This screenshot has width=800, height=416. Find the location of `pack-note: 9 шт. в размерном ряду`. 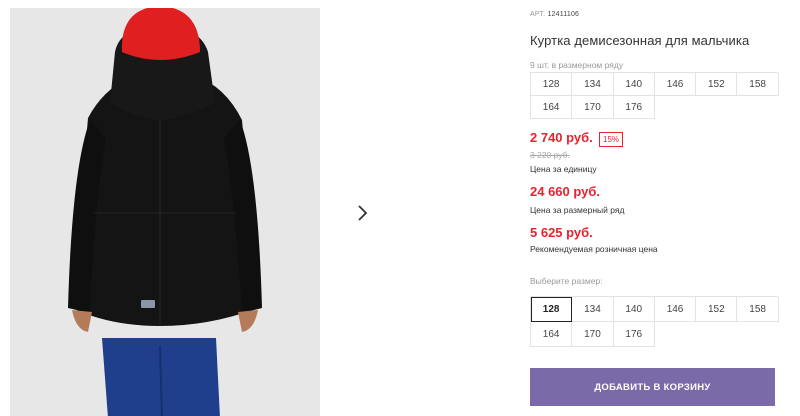

pack-note: 9 шт. в размерном ряду is located at coordinates (577, 65).